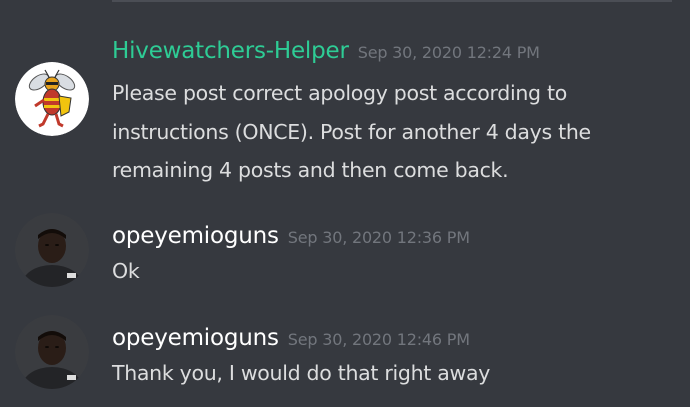  I want to click on timestamp: Sep 30, 2020 12:36 PM, so click(378, 237).